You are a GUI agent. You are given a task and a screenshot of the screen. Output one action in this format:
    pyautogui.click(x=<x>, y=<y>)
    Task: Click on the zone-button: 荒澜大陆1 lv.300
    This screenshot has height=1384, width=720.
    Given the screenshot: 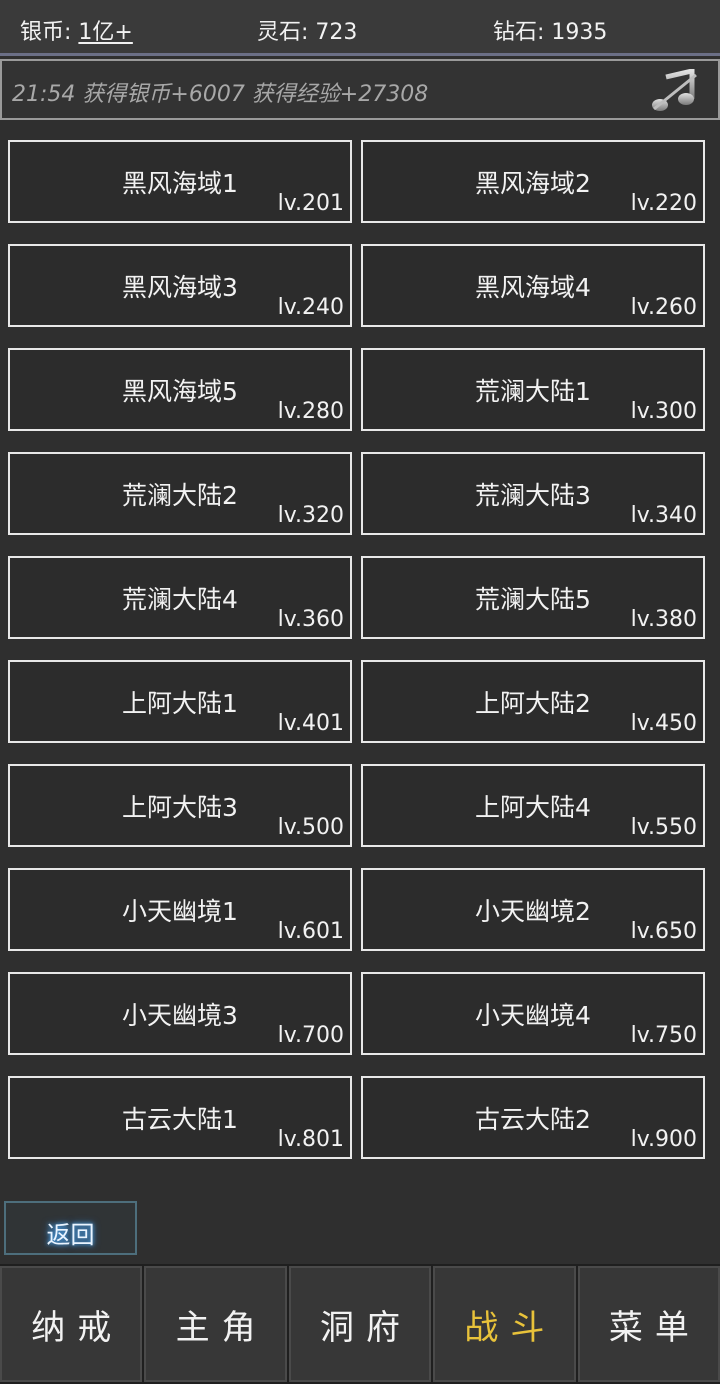 What is the action you would take?
    pyautogui.click(x=533, y=389)
    